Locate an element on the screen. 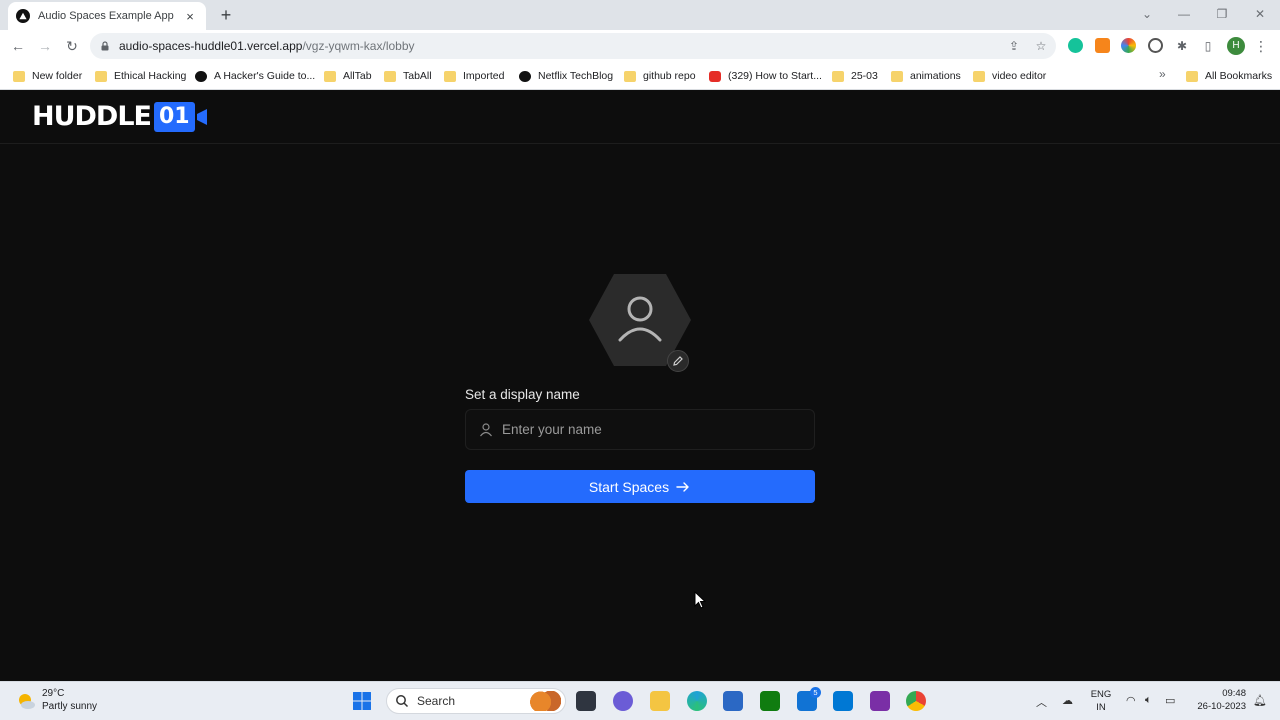  reload-icon: ↻ is located at coordinates (72, 46).